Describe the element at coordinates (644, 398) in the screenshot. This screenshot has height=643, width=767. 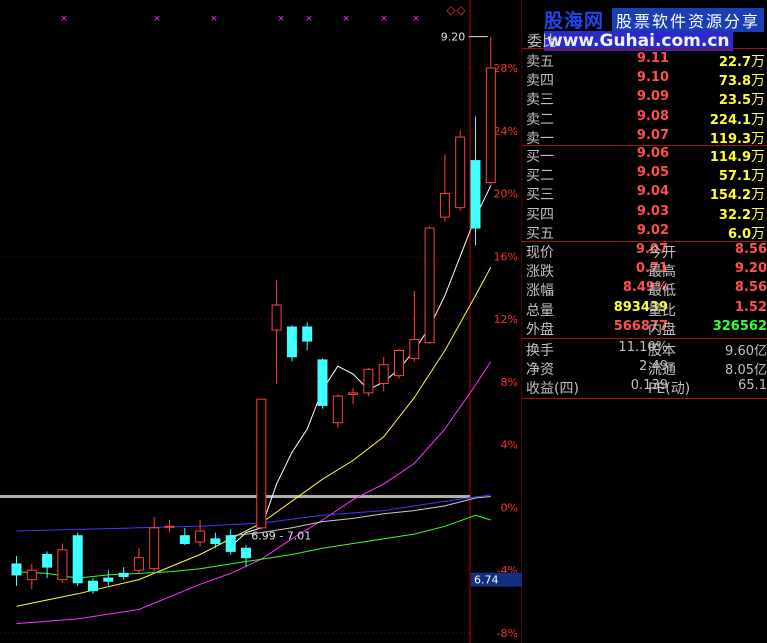
I see `sep-bottom` at that location.